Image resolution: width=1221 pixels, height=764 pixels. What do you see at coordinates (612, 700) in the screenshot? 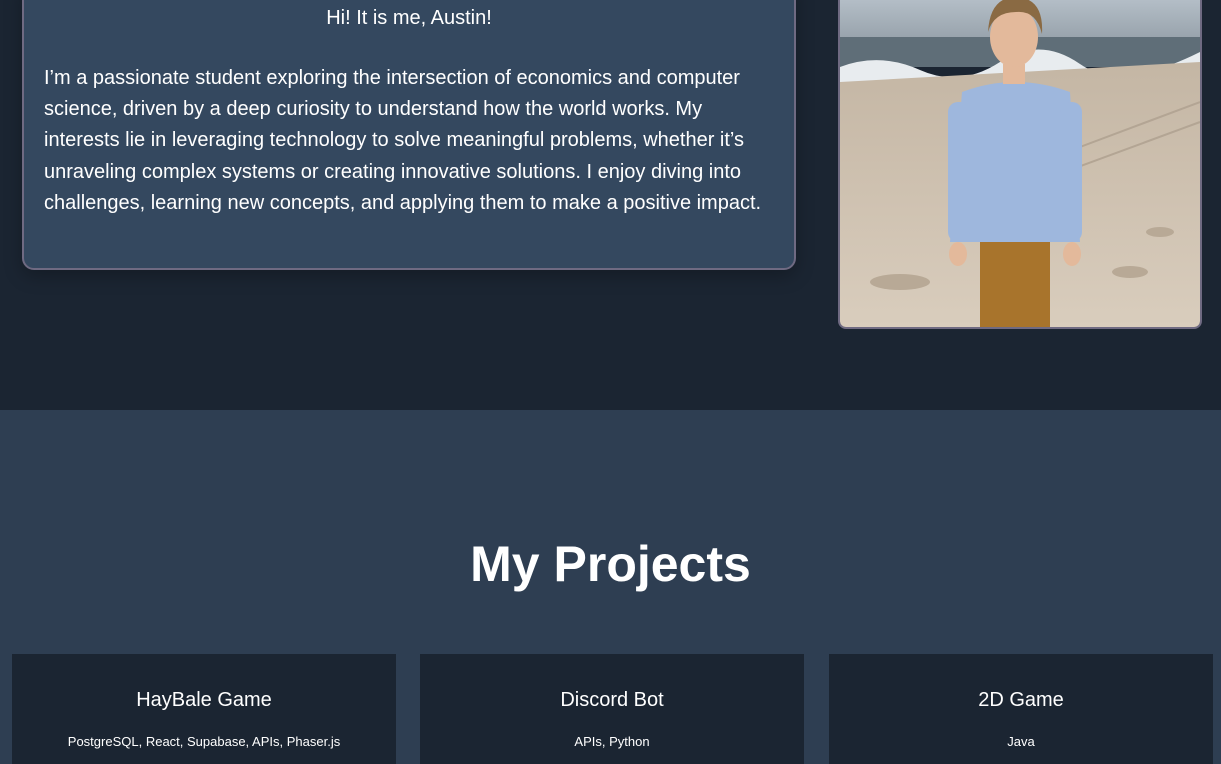
I see `project-name: Discord Bot` at bounding box center [612, 700].